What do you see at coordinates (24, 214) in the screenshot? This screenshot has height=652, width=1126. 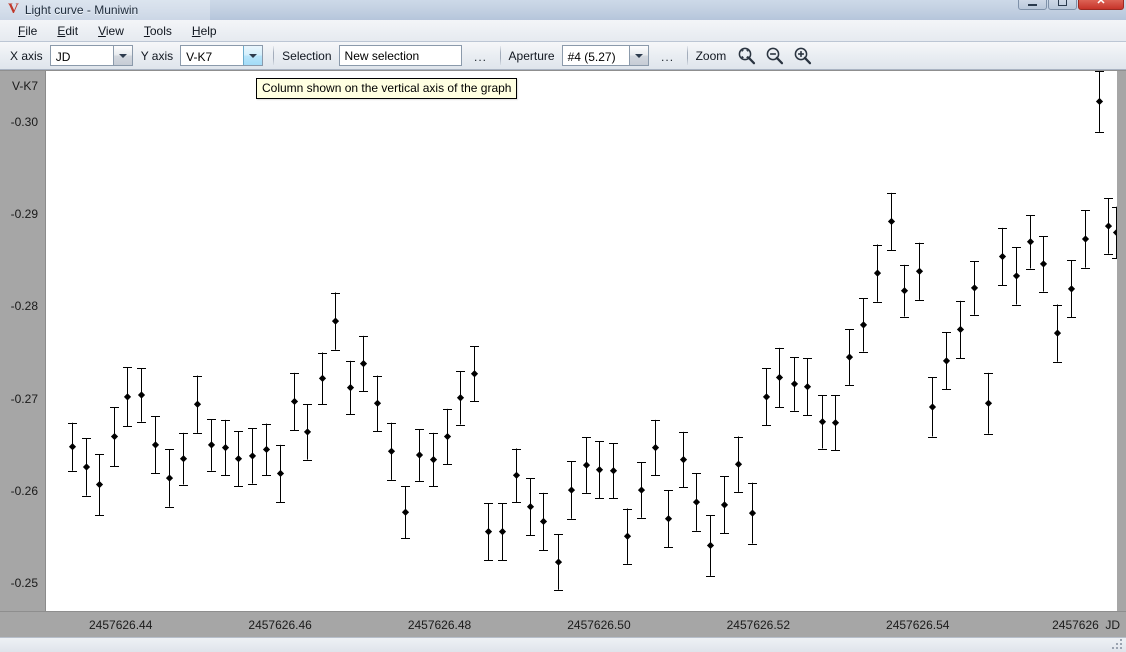 I see `y-tick-label: -0.29` at bounding box center [24, 214].